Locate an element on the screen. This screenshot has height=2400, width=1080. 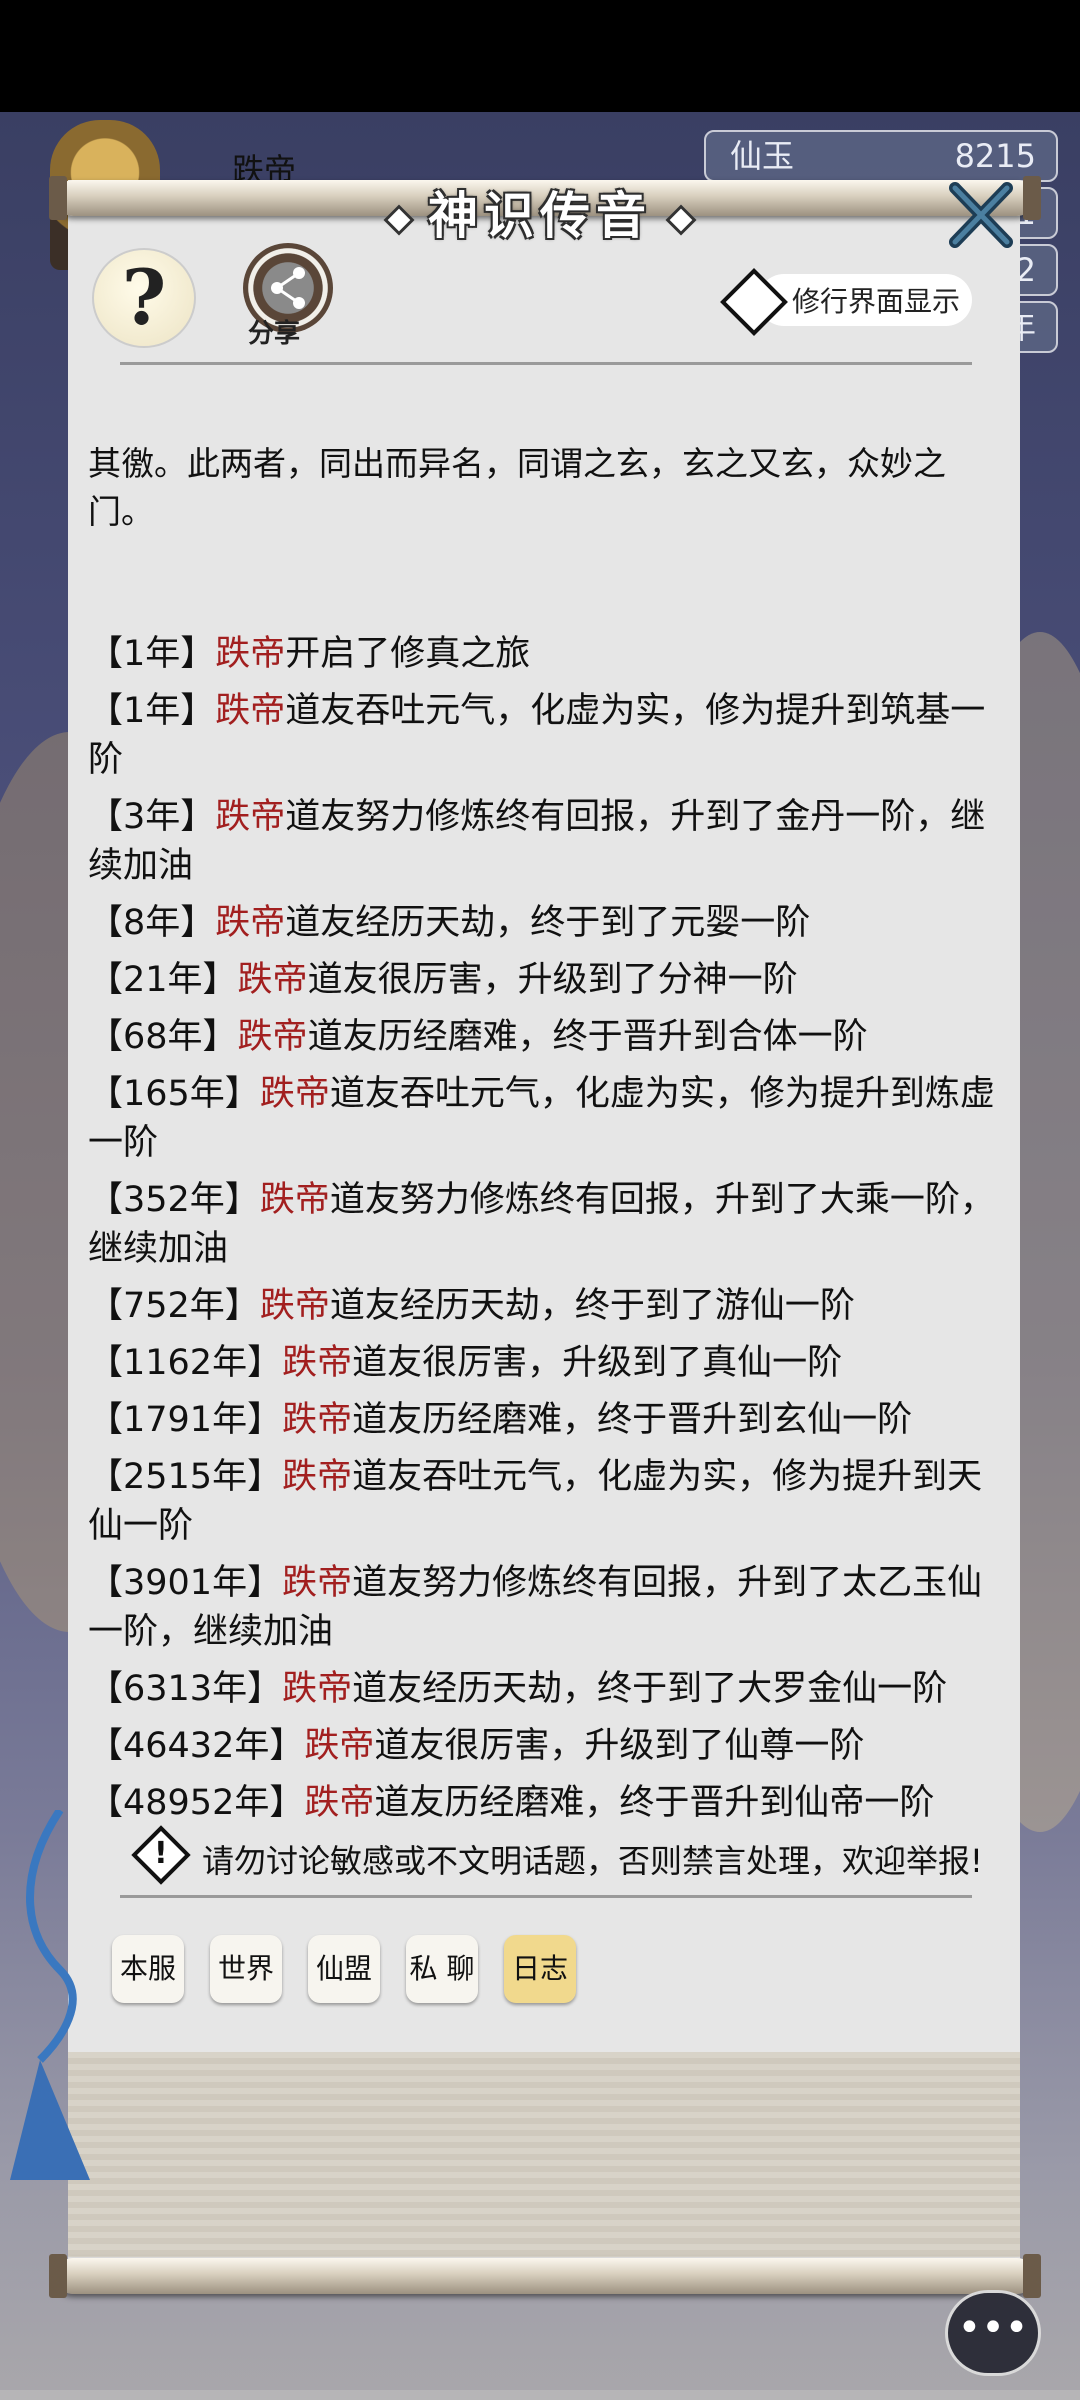
log-entry: 【1年】跌帝开启了修真之旅 is located at coordinates (543, 654).